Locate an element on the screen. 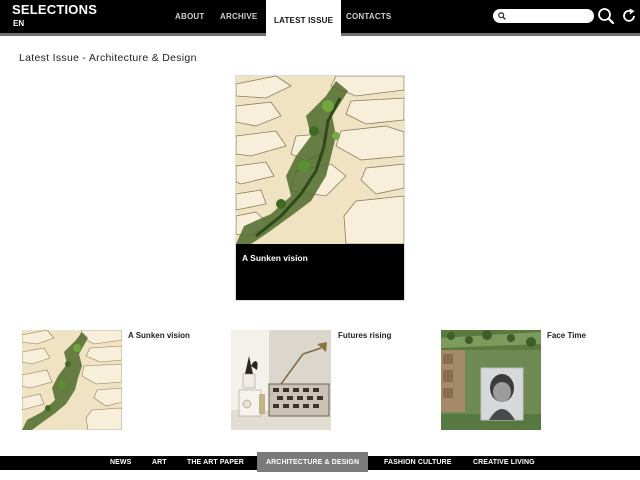  hero-article: A Sunken vision is located at coordinates (320, 188).